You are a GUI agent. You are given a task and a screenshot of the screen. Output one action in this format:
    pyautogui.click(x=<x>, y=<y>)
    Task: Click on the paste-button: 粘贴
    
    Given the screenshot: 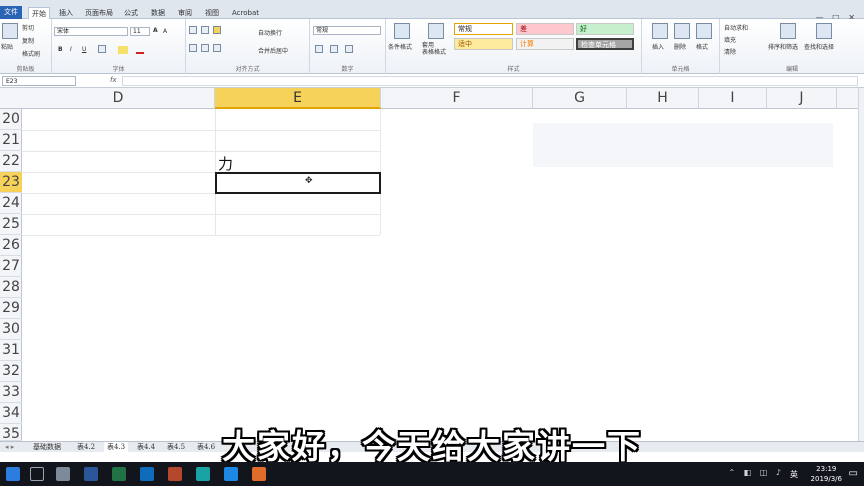 What is the action you would take?
    pyautogui.click(x=7, y=46)
    